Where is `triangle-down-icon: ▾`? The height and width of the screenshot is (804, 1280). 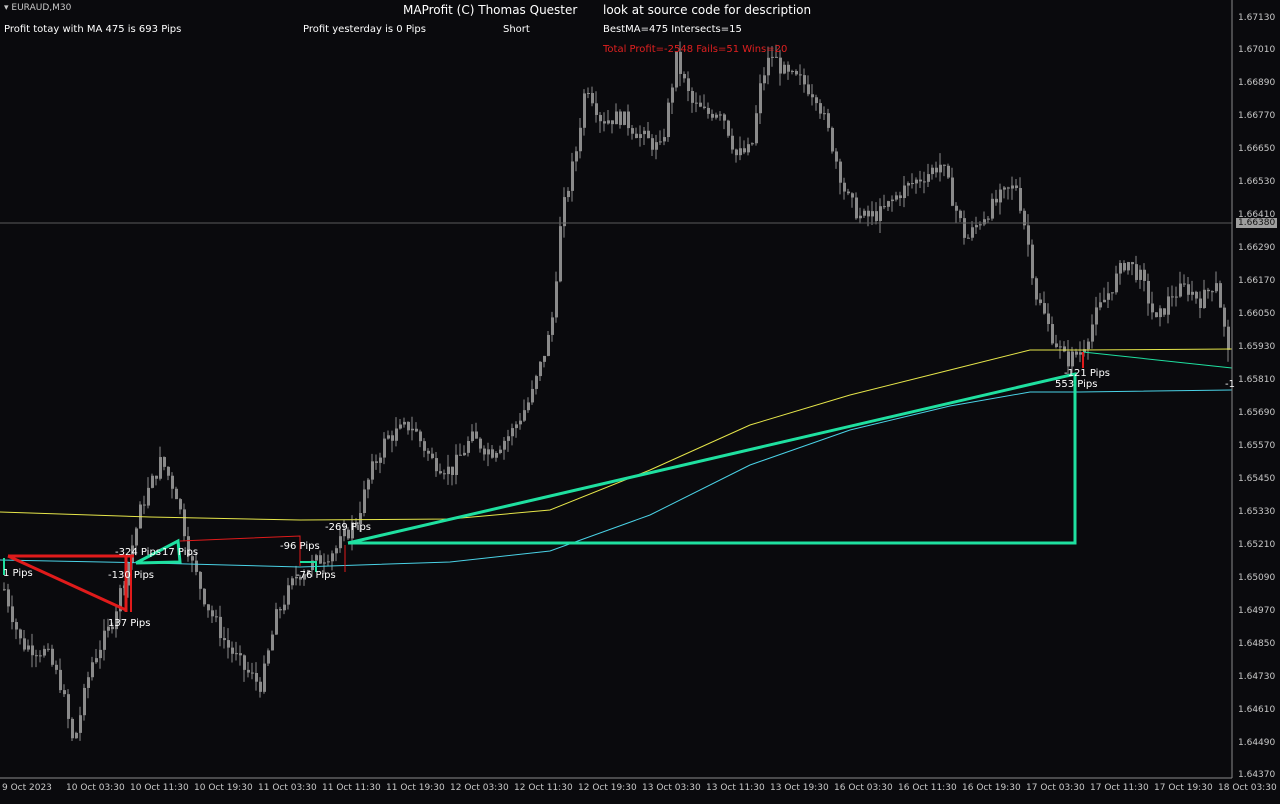
triangle-down-icon: ▾ is located at coordinates (6, 8).